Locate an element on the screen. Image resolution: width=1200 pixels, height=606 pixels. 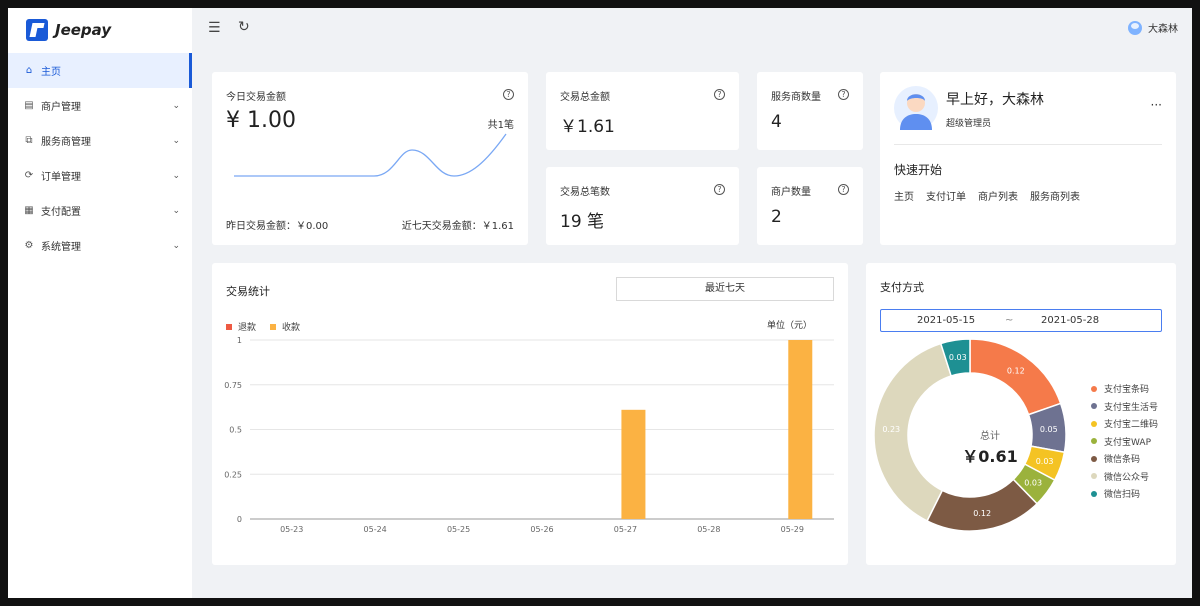
donut-legend-item: 微信条码 is located at coordinates (1124, 459).